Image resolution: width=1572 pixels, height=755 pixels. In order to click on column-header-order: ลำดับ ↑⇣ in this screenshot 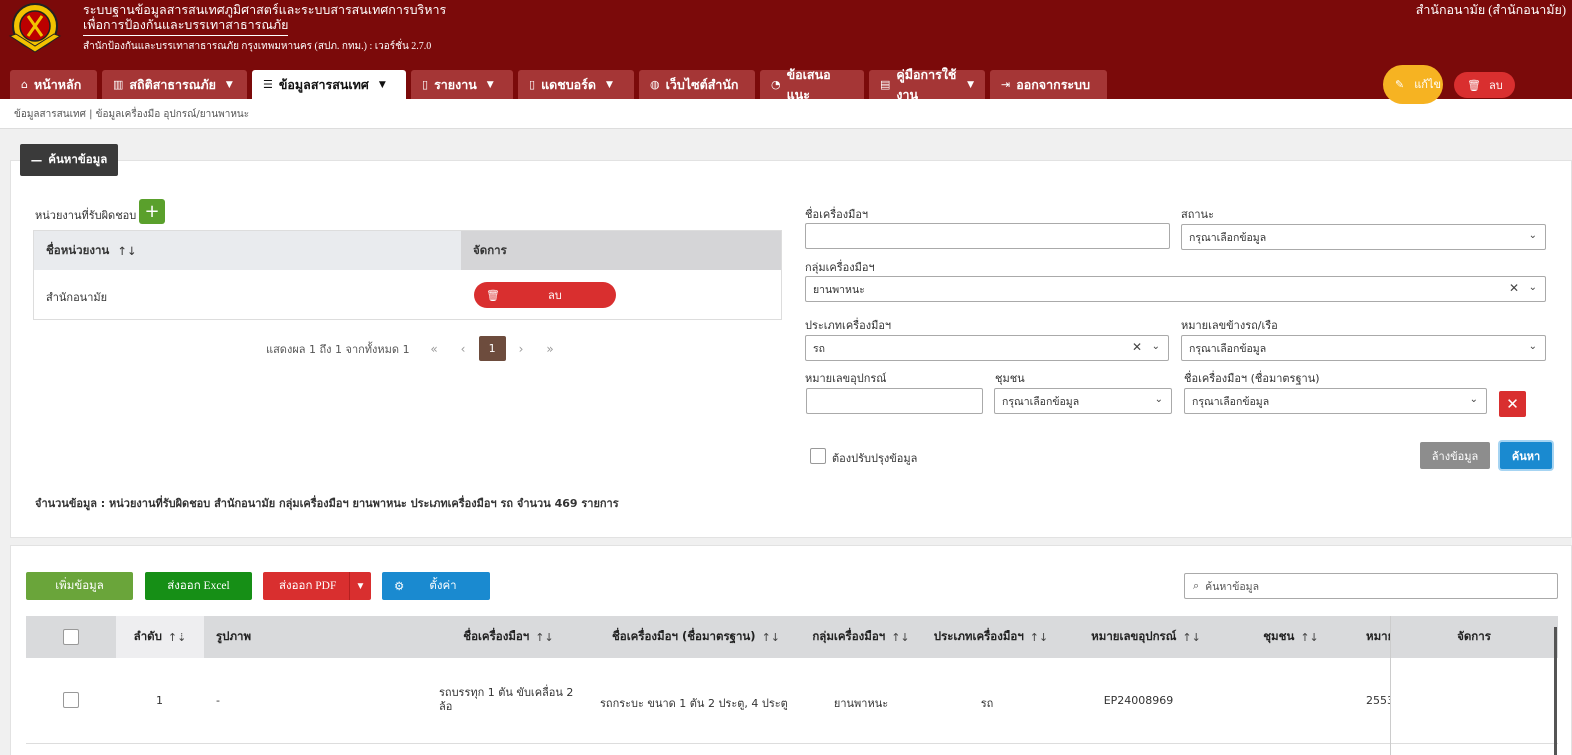, I will do `click(160, 637)`.